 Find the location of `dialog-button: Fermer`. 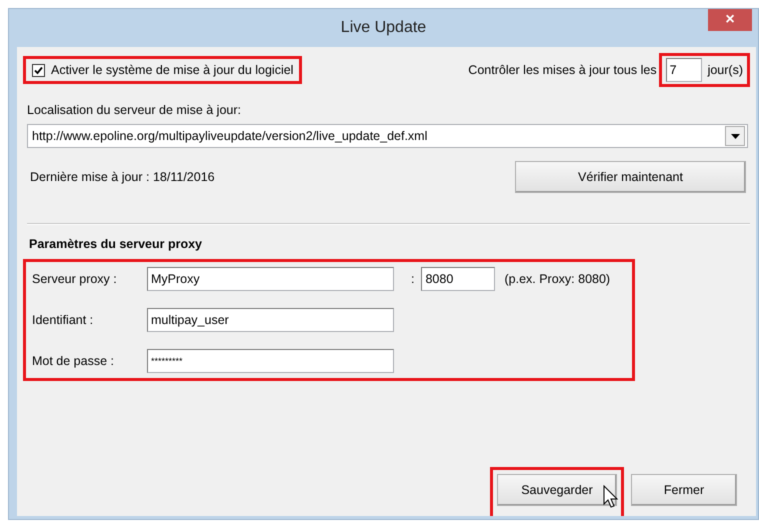

dialog-button: Fermer is located at coordinates (684, 490).